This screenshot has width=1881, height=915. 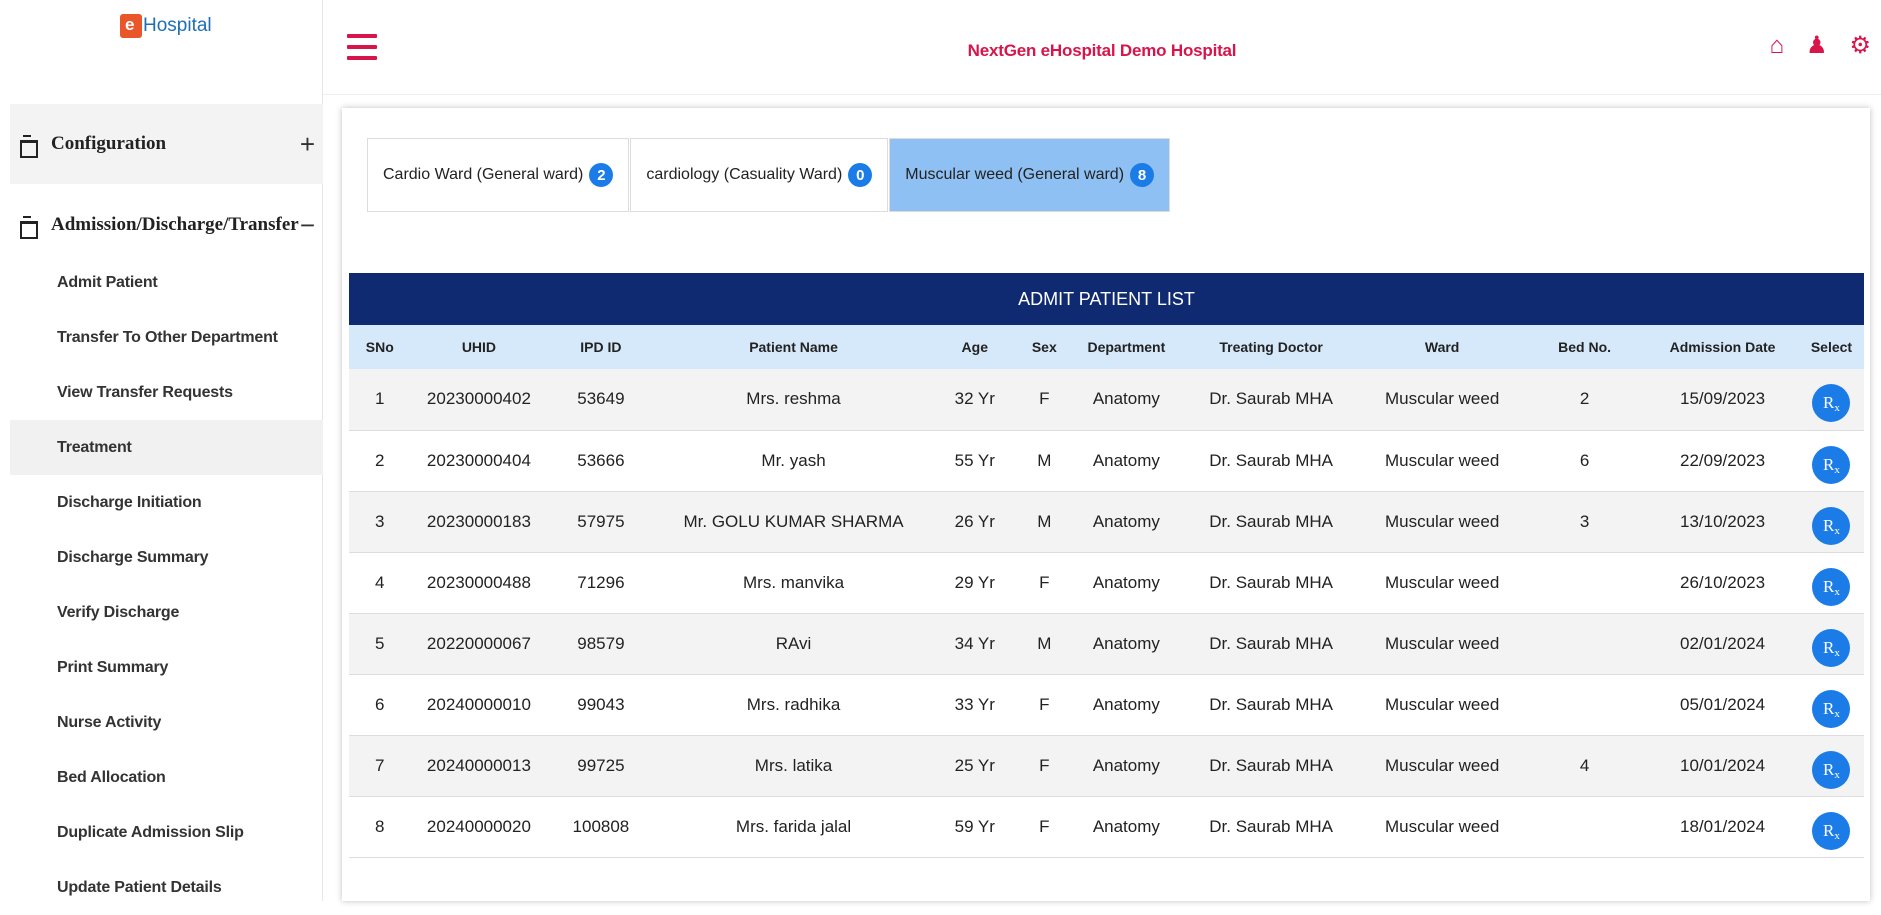 What do you see at coordinates (380, 347) in the screenshot?
I see `column-header: SNo` at bounding box center [380, 347].